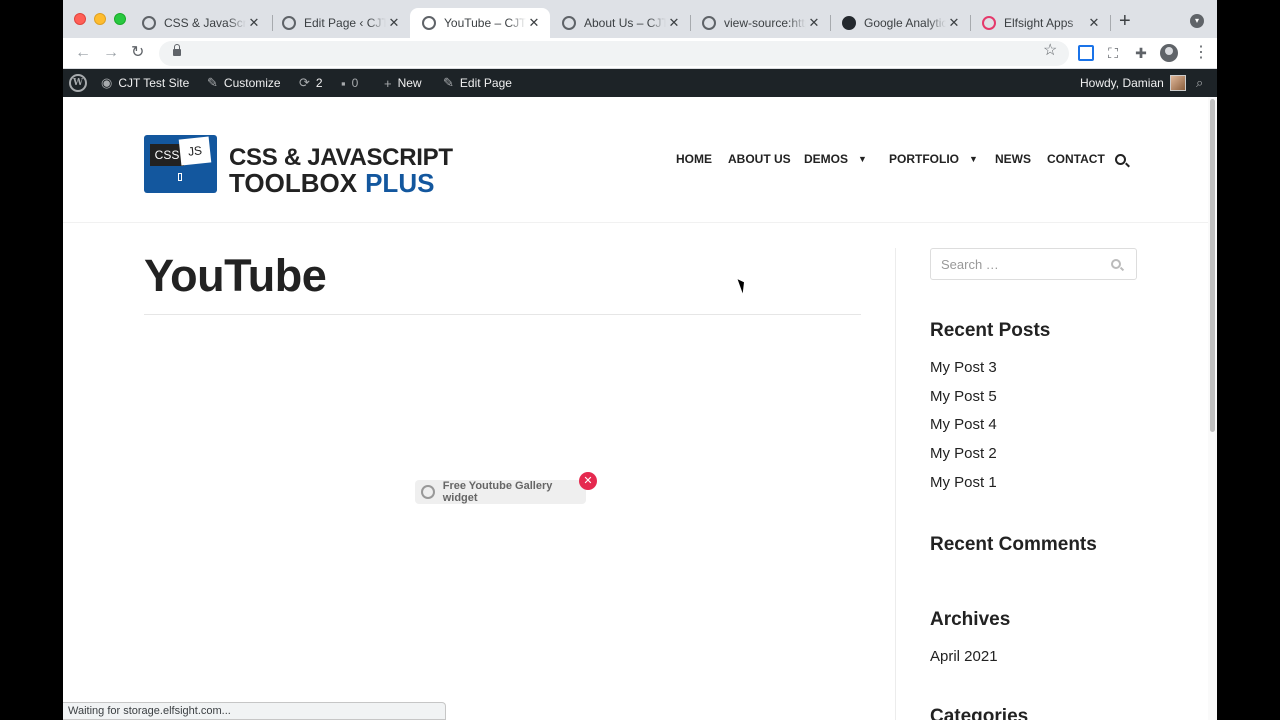 This screenshot has height=720, width=1280. Describe the element at coordinates (826, 159) in the screenshot. I see `nav-demos-label: DEMOS` at that location.